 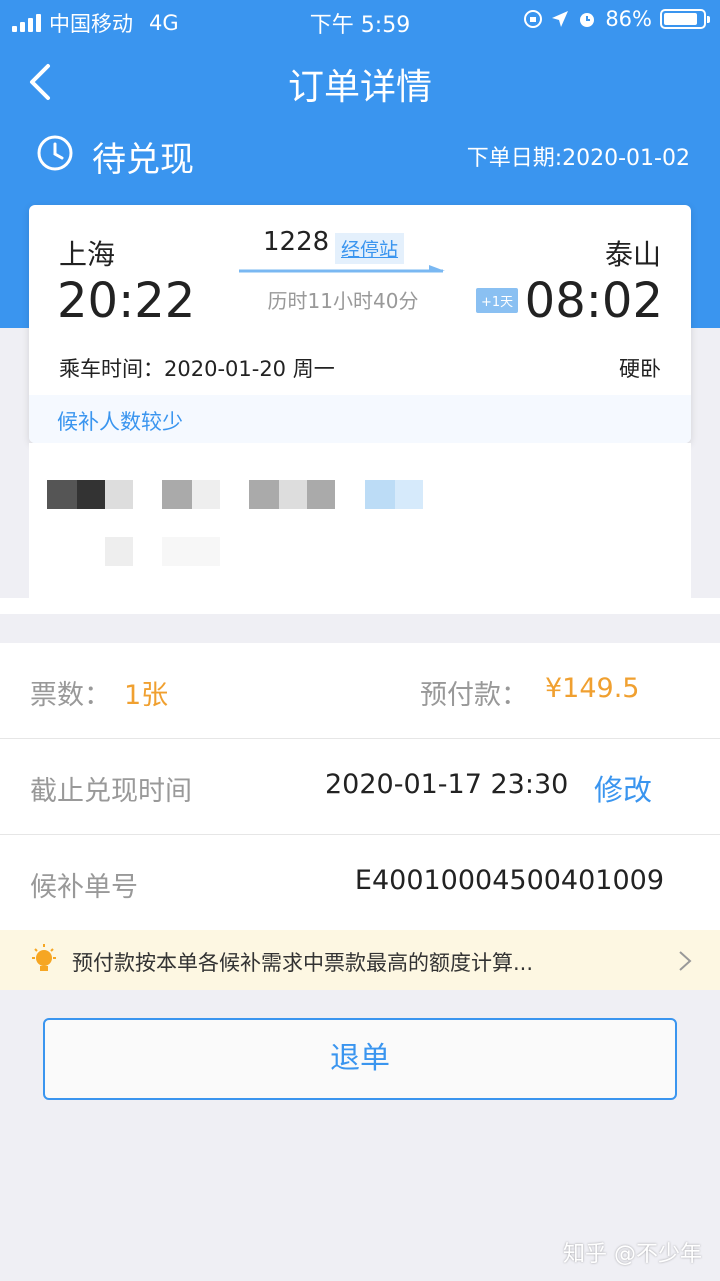 What do you see at coordinates (533, 19) in the screenshot?
I see `rotation-lock-icon` at bounding box center [533, 19].